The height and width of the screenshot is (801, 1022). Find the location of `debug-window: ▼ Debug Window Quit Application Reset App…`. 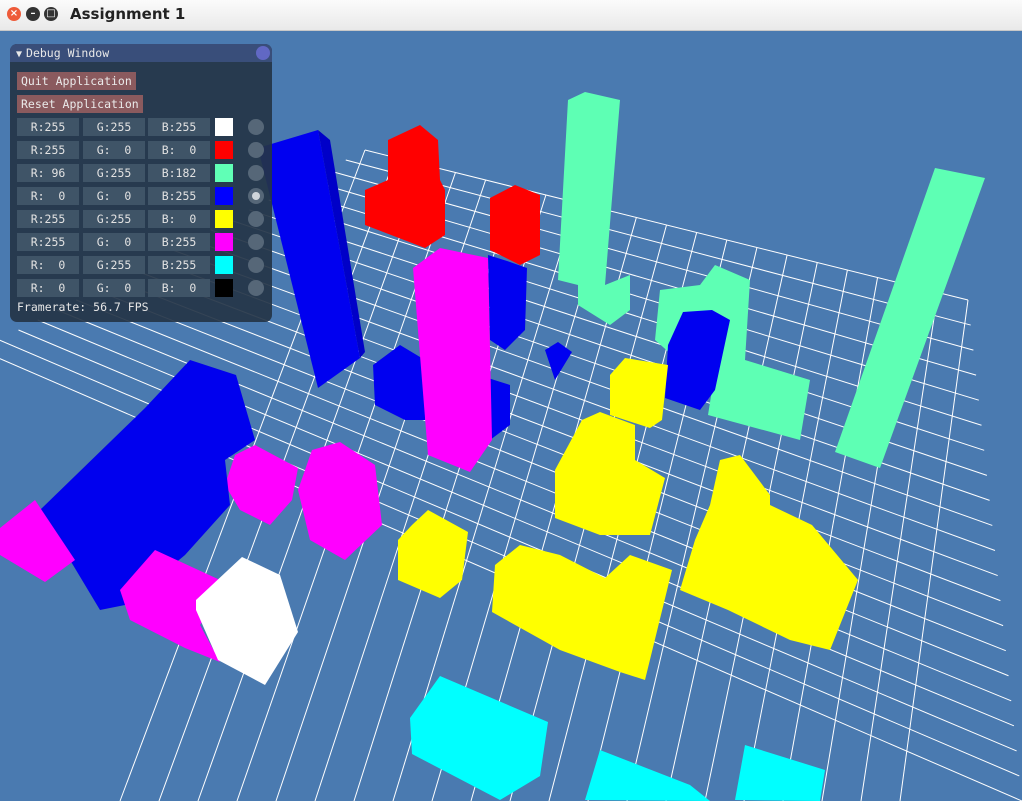

debug-window: ▼ Debug Window Quit Application Reset App… is located at coordinates (141, 183).